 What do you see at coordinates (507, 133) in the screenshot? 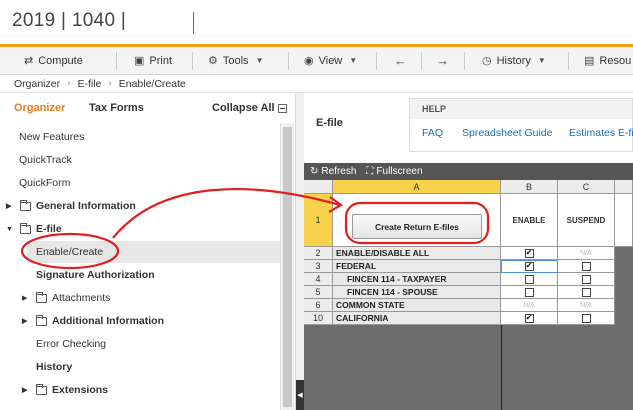
I see `help-link-spreadsheet-guide: Spreadsheet Guide` at bounding box center [507, 133].